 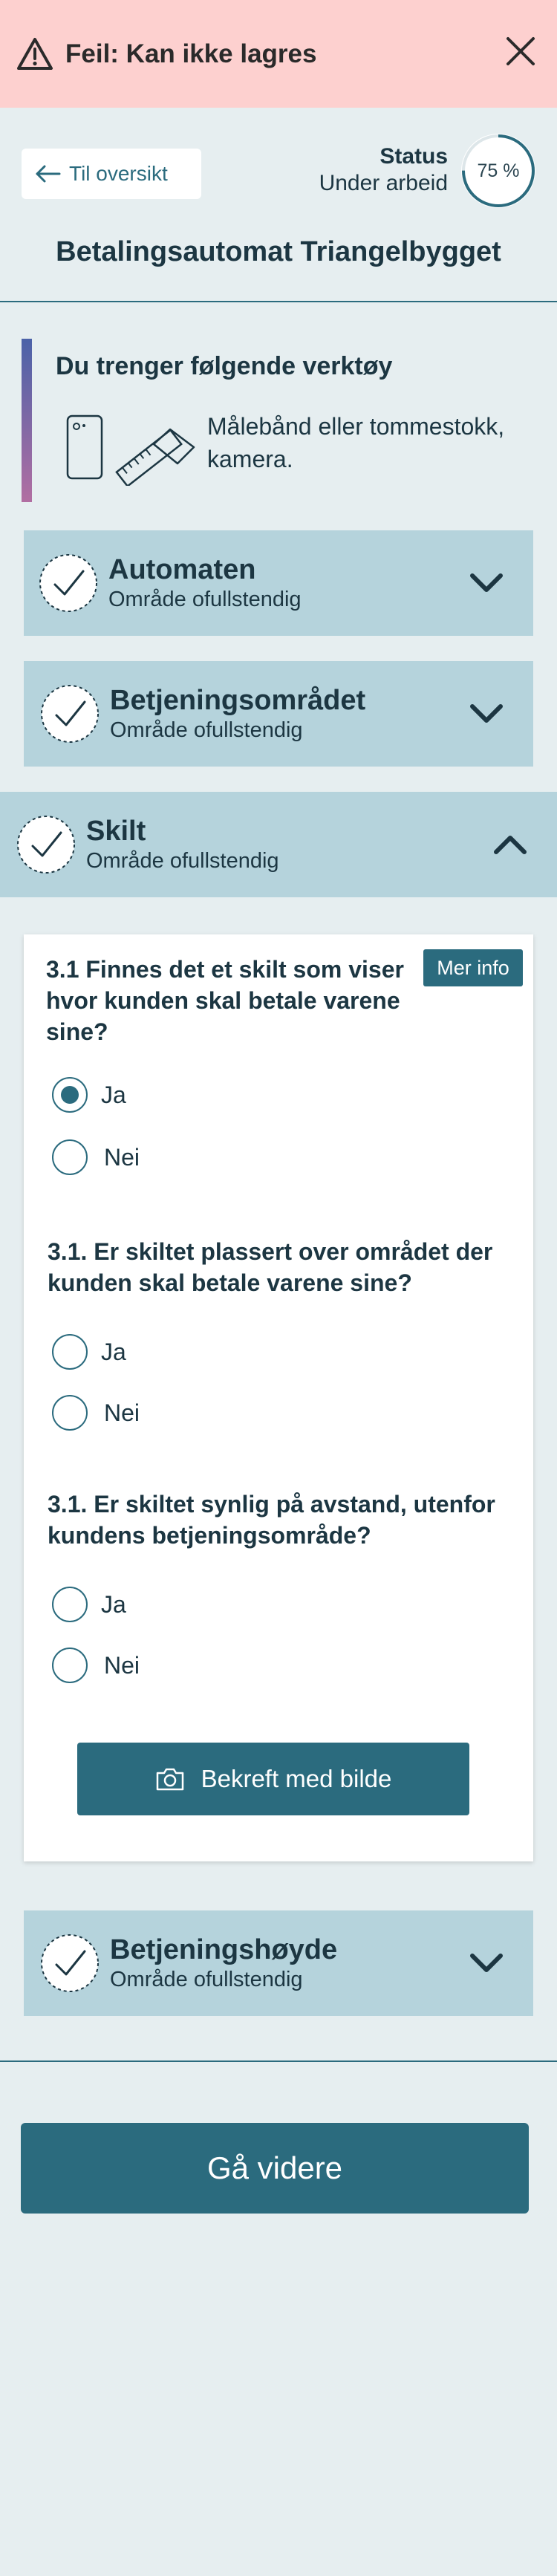 What do you see at coordinates (119, 173) in the screenshot?
I see `back-label: Til oversikt` at bounding box center [119, 173].